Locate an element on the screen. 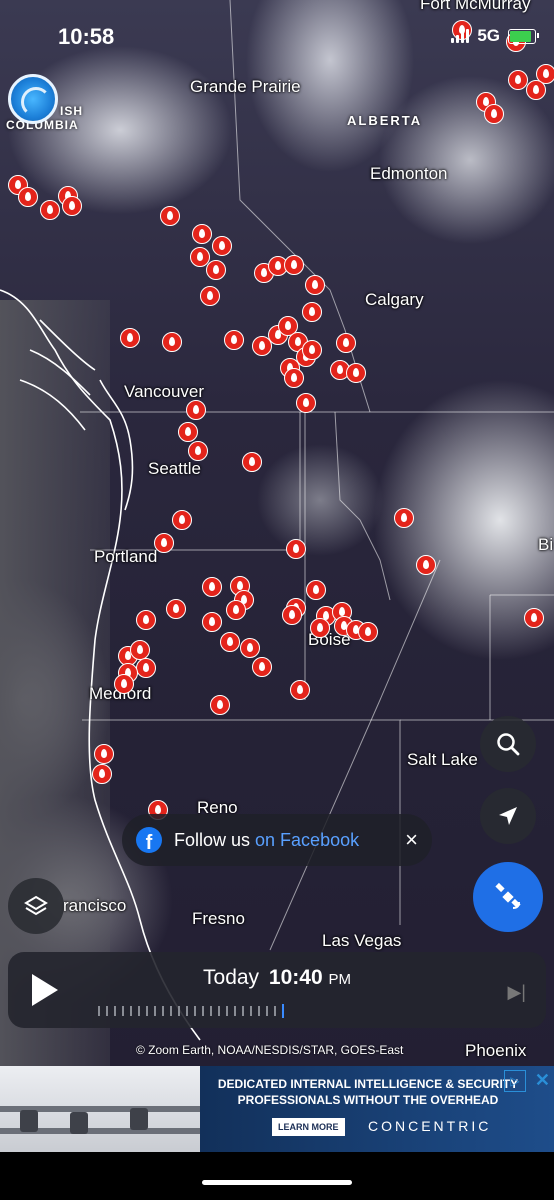 This screenshot has height=1200, width=554. layers-button is located at coordinates (36, 906).